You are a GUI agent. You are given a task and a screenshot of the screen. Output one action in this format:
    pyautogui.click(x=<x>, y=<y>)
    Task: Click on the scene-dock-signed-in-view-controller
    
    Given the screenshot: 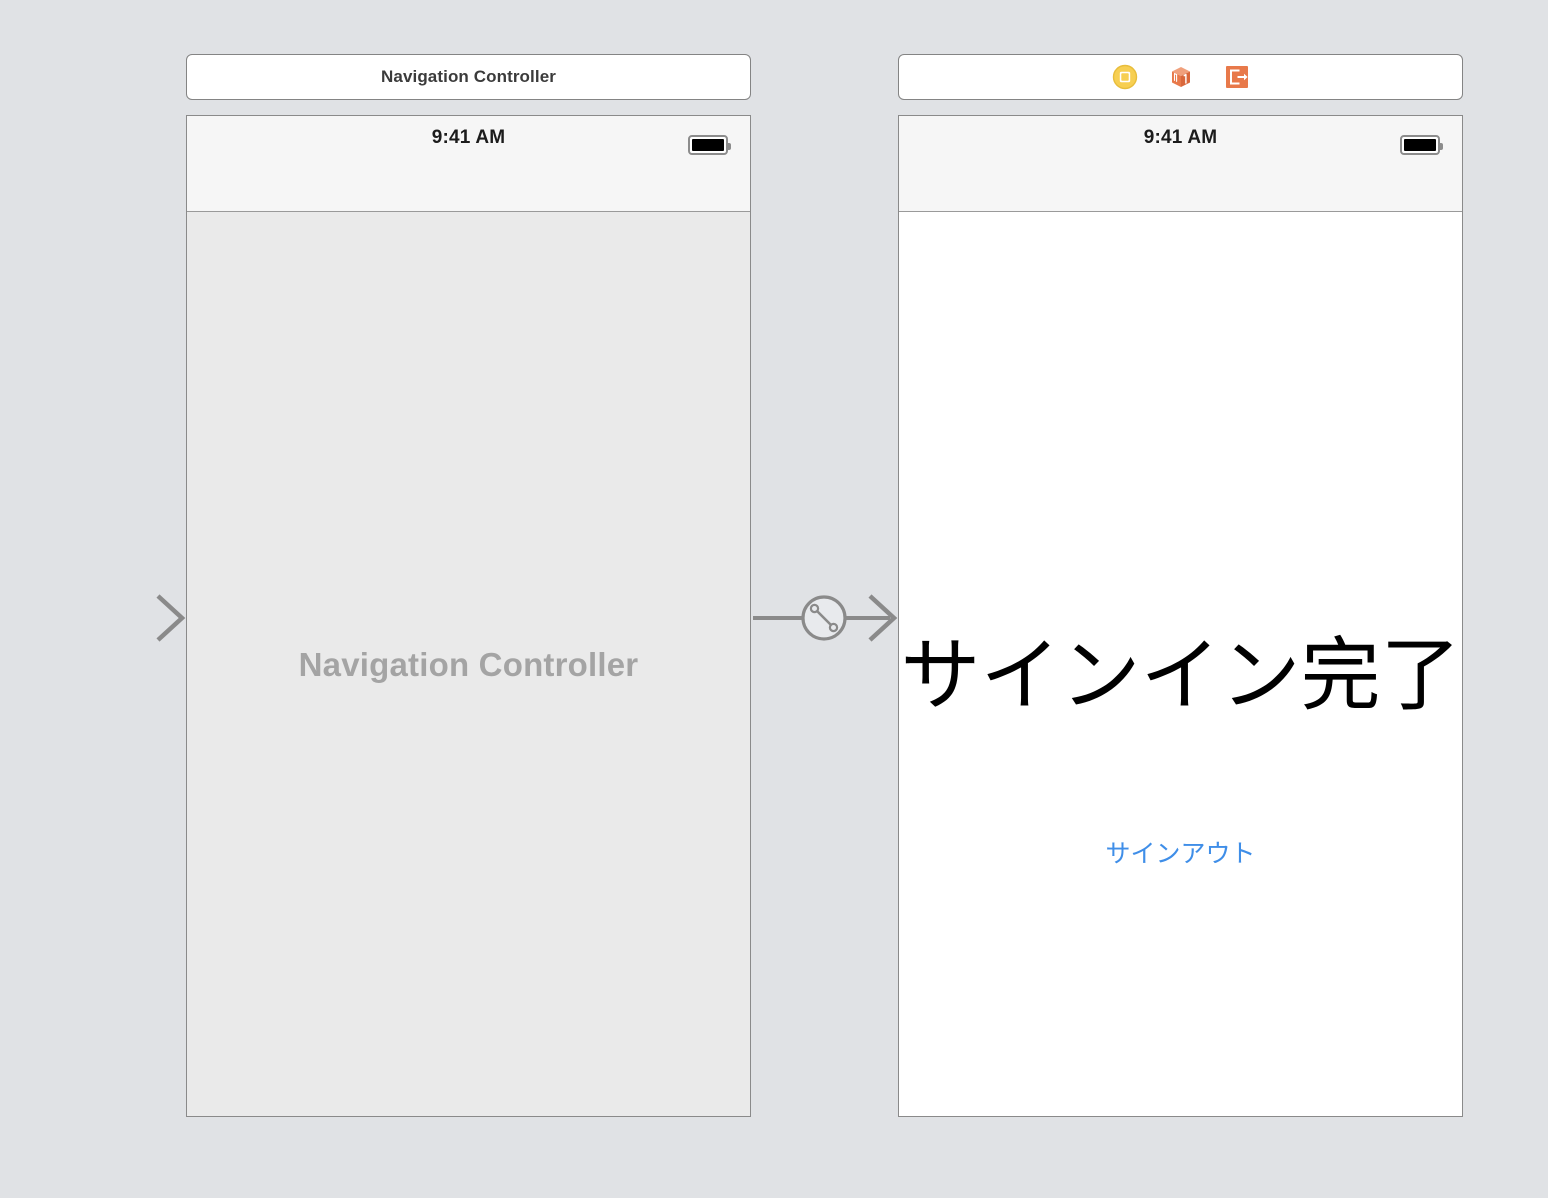 What is the action you would take?
    pyautogui.click(x=1180, y=77)
    